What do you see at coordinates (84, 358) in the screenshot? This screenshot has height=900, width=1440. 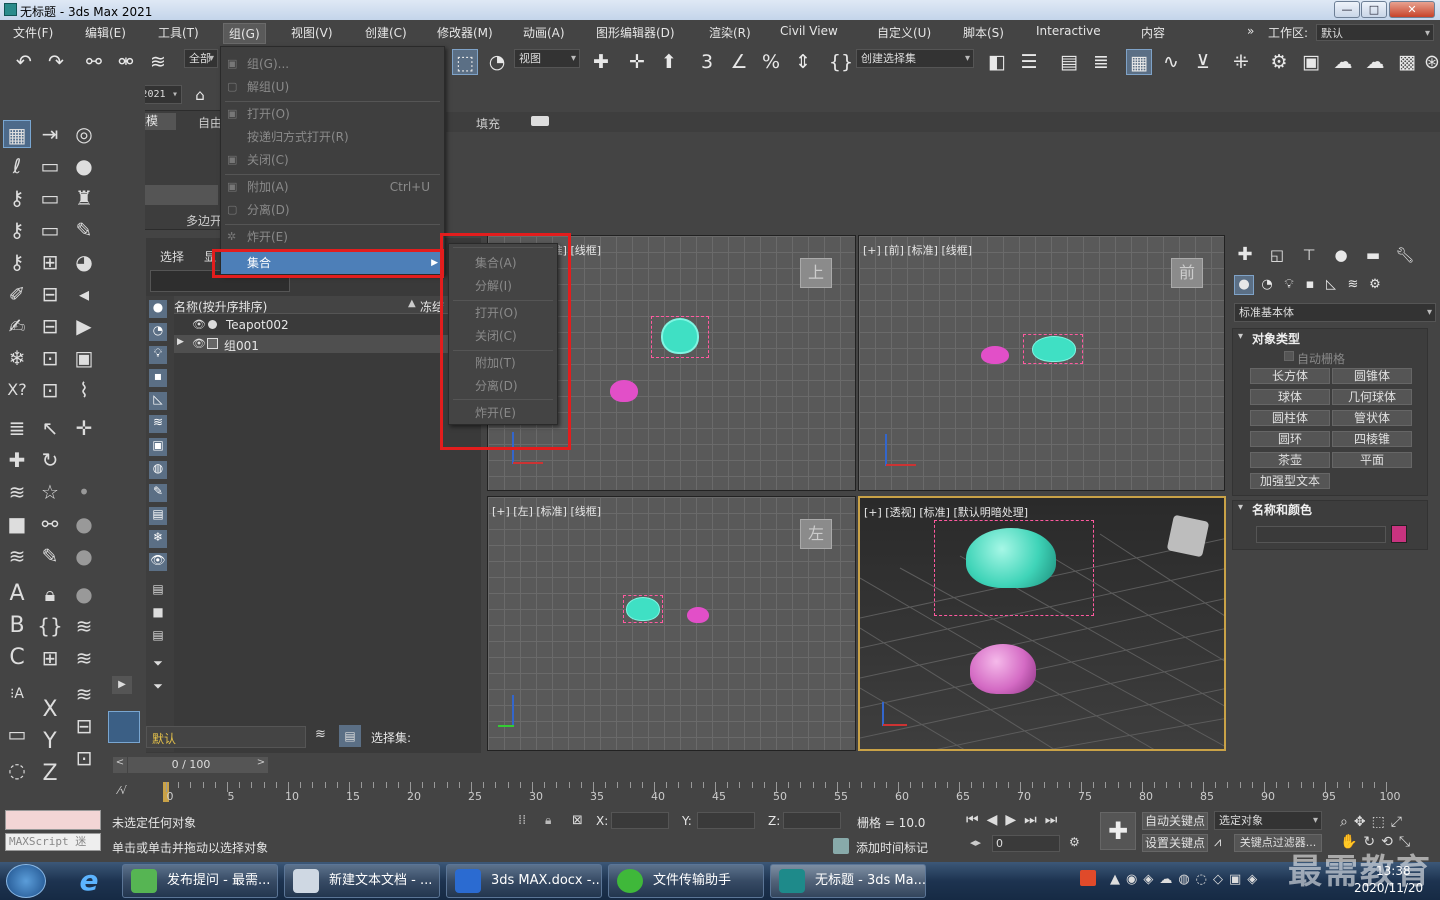 I see `film-icon: ▣` at bounding box center [84, 358].